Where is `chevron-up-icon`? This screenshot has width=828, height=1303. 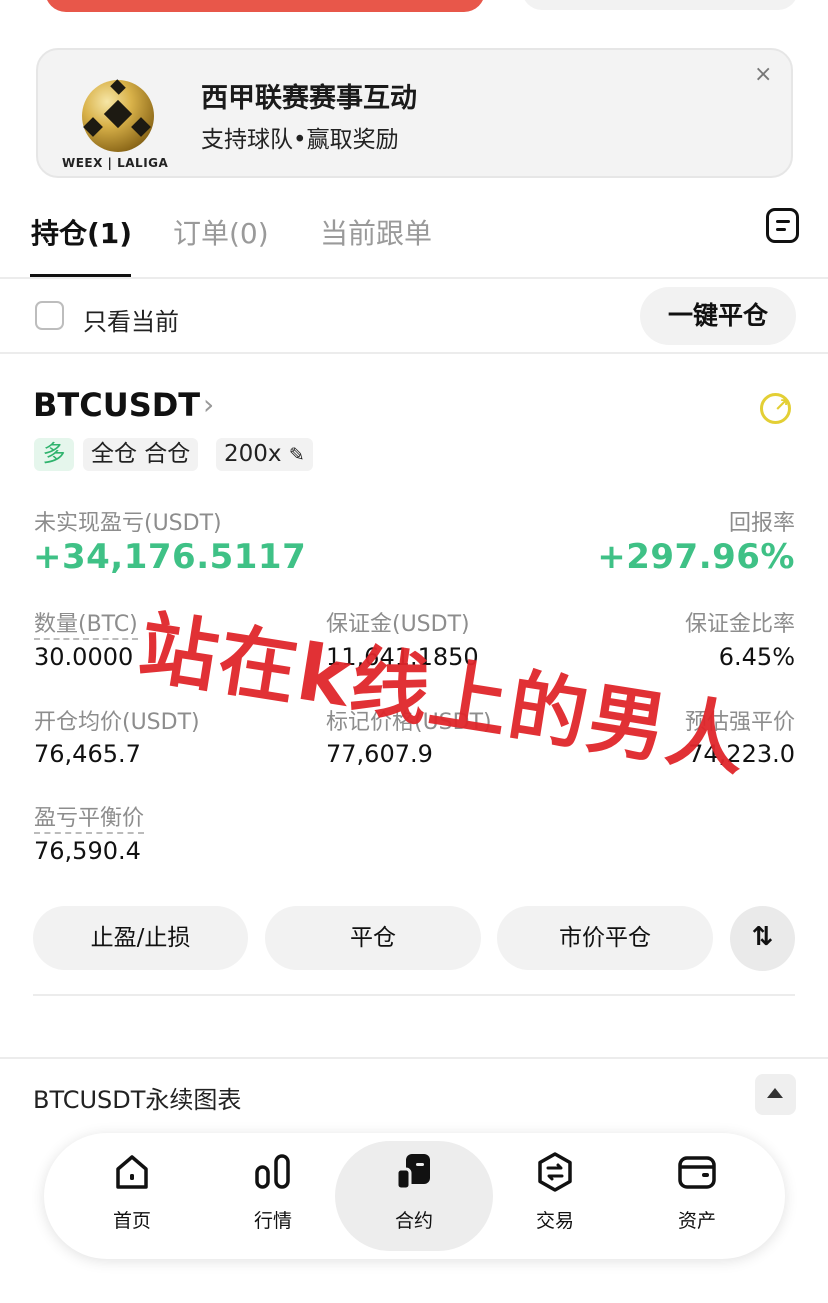
chevron-up-icon is located at coordinates (775, 1094).